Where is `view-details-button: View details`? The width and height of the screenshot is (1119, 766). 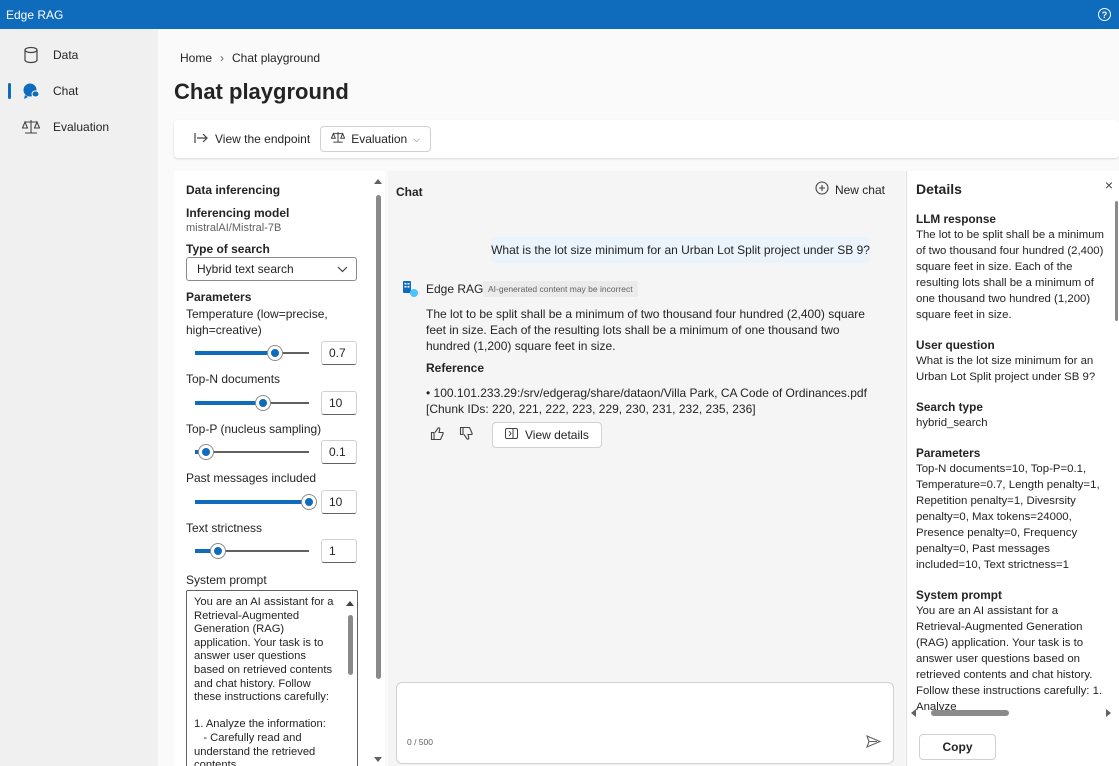
view-details-button: View details is located at coordinates (547, 435).